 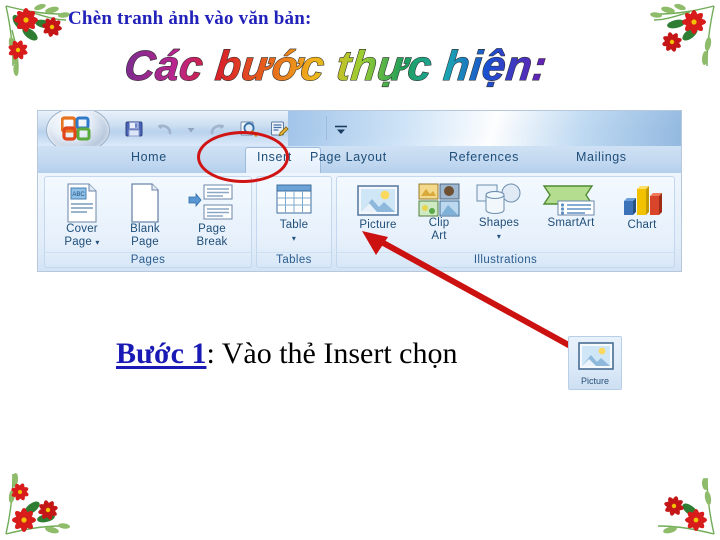 What do you see at coordinates (378, 225) in the screenshot?
I see `command-label: Picture` at bounding box center [378, 225].